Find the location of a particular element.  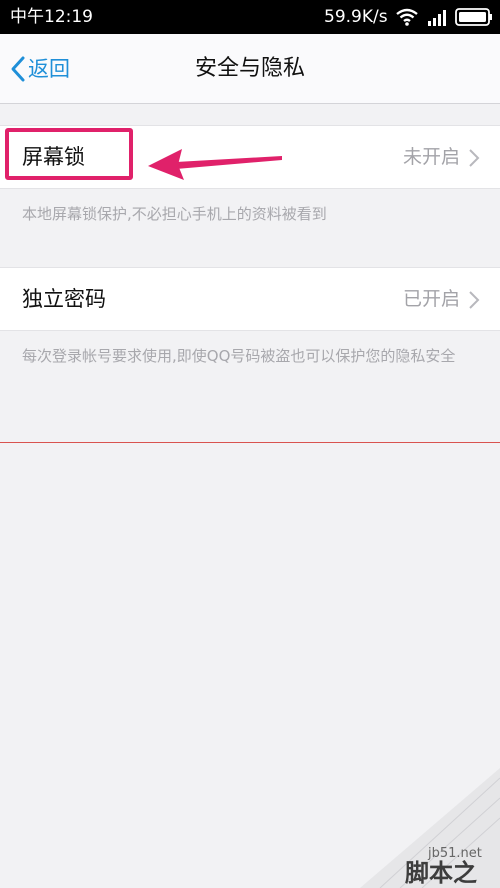

signal-icon is located at coordinates (437, 18).